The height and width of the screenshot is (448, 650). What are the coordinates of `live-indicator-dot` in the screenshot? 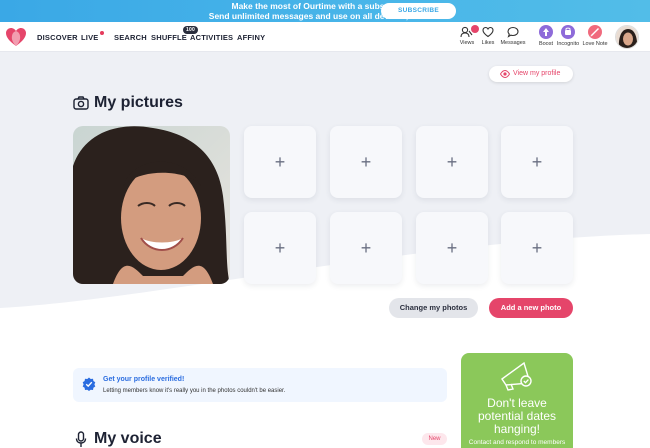 It's located at (102, 33).